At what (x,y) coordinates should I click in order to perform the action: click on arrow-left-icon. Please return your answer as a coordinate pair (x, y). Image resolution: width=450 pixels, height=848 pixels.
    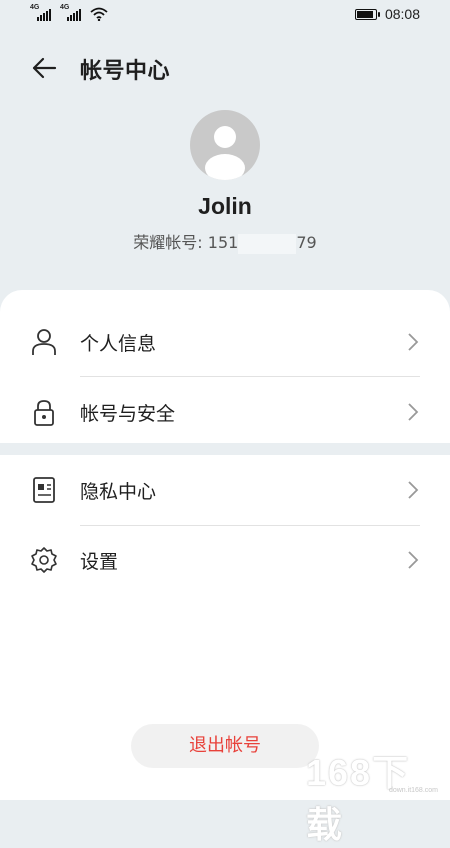
    Looking at the image, I should click on (44, 68).